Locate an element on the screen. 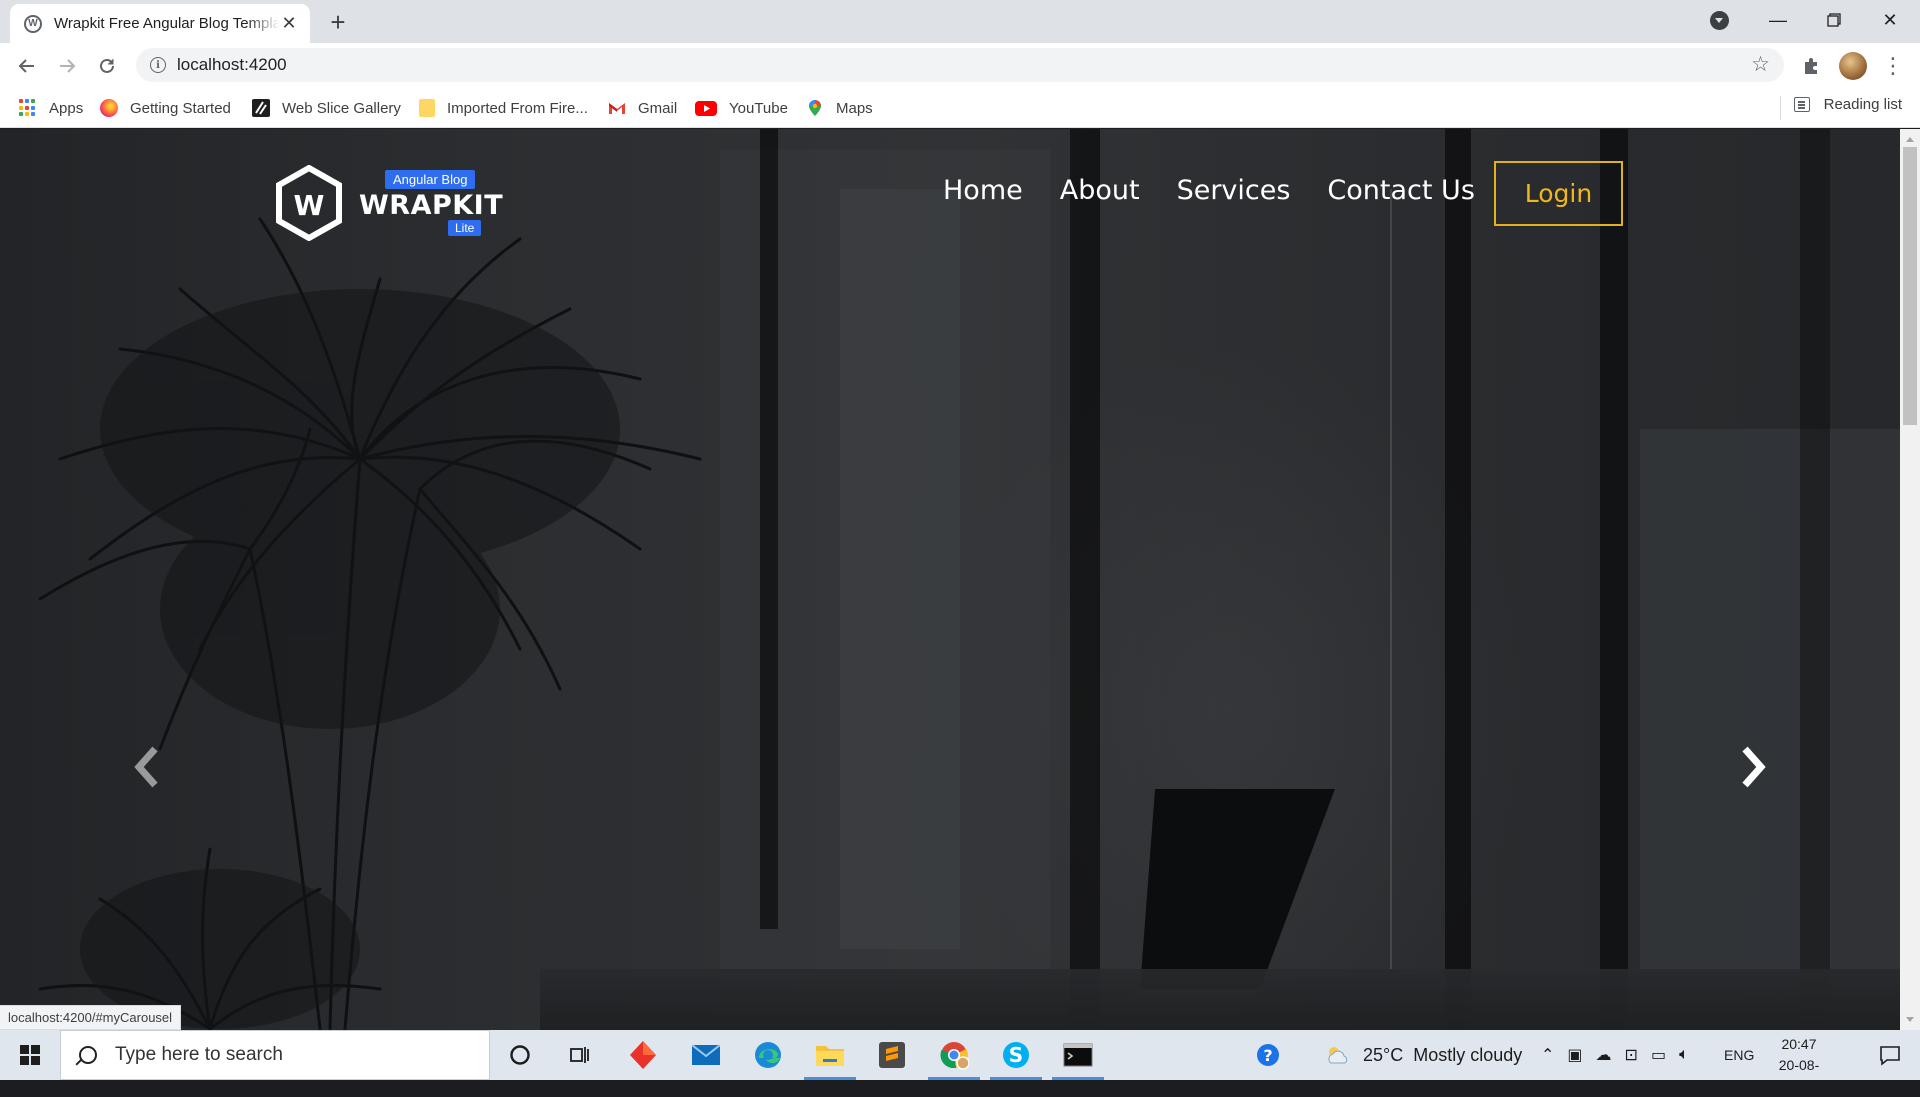 The height and width of the screenshot is (1097, 1920). url-text: localhost:4200 is located at coordinates (232, 64).